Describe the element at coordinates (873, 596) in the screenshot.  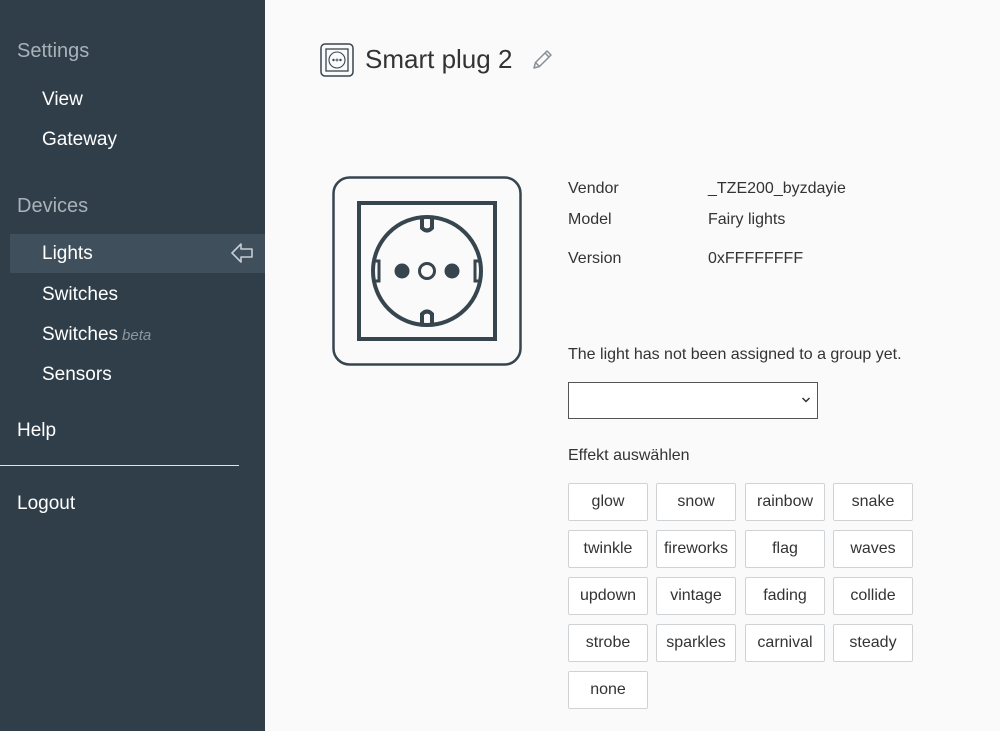
I see `effect-button-collide: collide` at that location.